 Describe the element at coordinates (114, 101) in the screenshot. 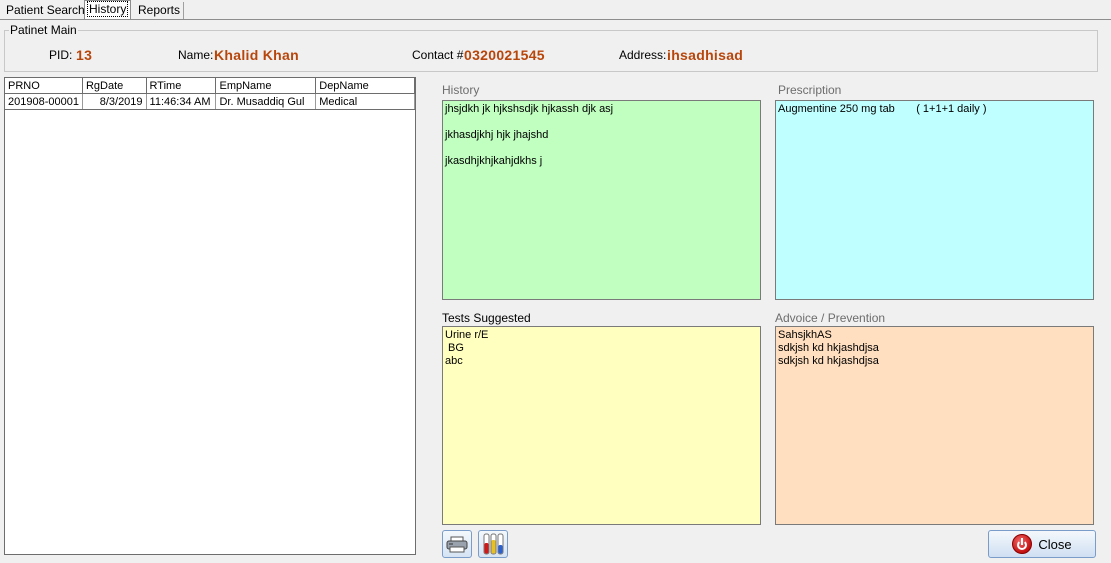

I see `cell-rgdate: 8/3/2019` at that location.